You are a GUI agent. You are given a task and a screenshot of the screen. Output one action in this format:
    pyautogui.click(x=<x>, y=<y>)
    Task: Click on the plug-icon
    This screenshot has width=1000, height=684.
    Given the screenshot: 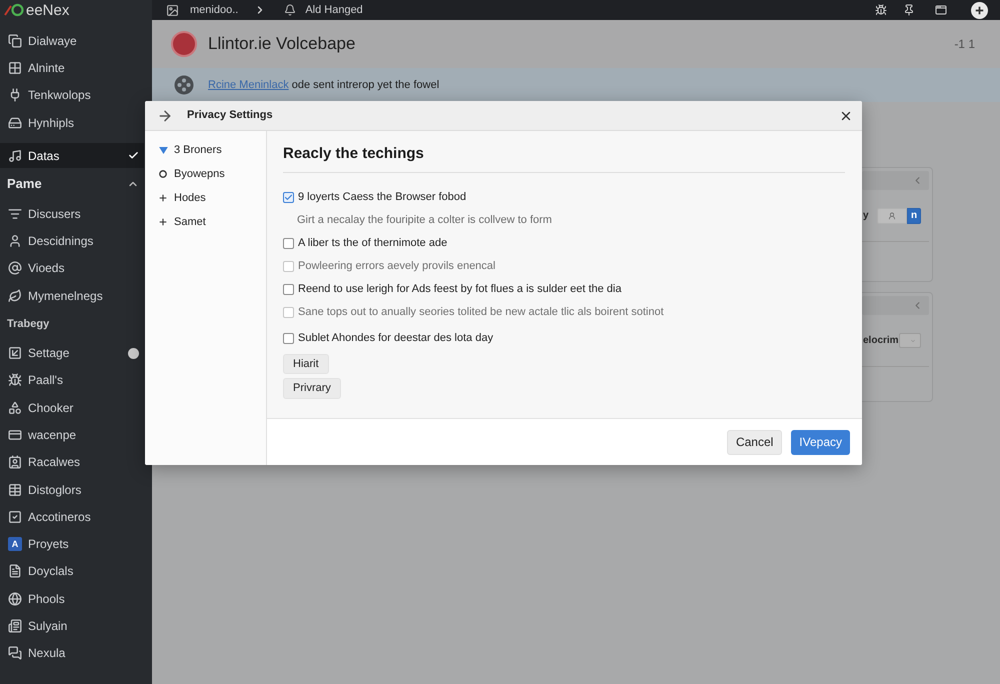 What is the action you would take?
    pyautogui.click(x=15, y=95)
    